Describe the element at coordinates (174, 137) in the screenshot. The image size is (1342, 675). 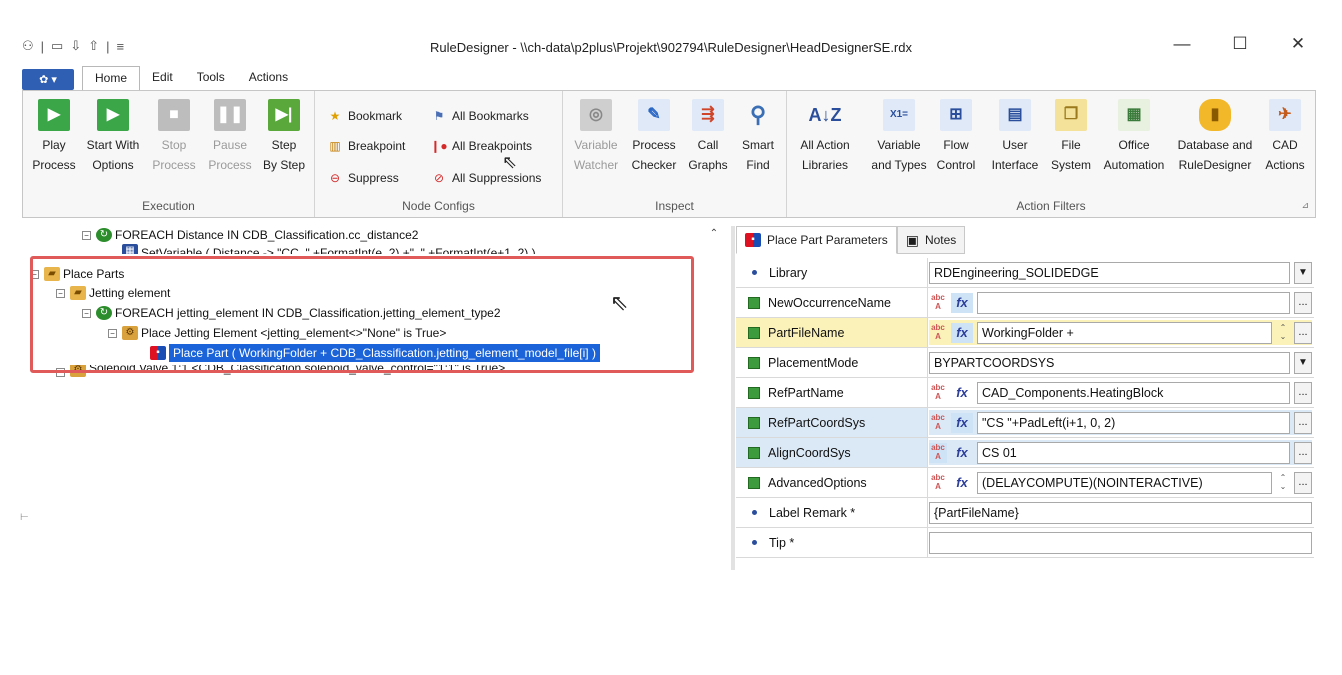
I see `stop-process-button: ■ Stop Process` at that location.